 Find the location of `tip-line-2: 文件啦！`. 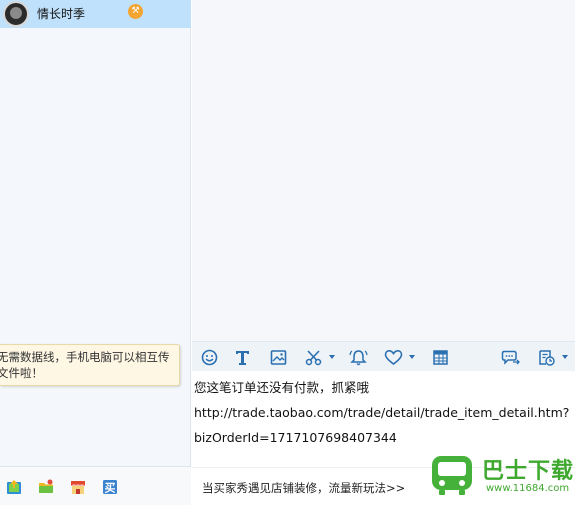

tip-line-2: 文件啦！ is located at coordinates (21, 373).